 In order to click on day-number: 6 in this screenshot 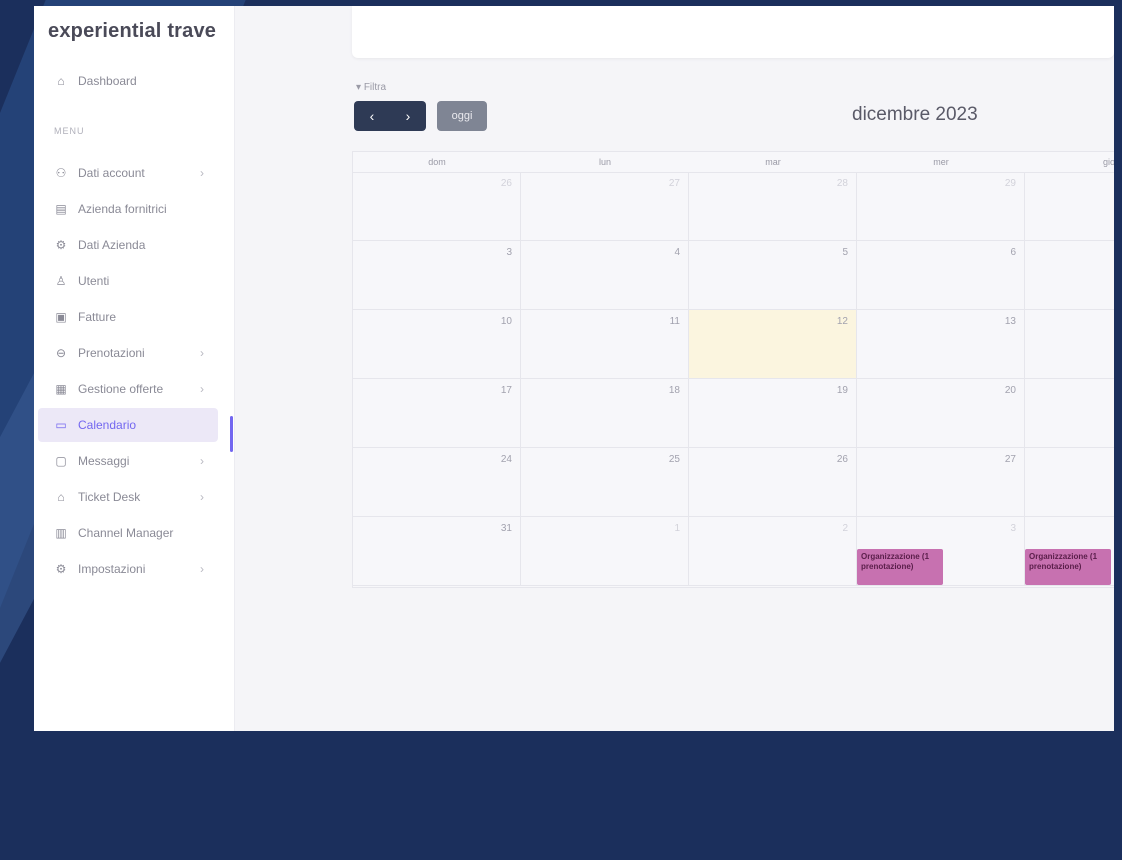, I will do `click(1013, 252)`.